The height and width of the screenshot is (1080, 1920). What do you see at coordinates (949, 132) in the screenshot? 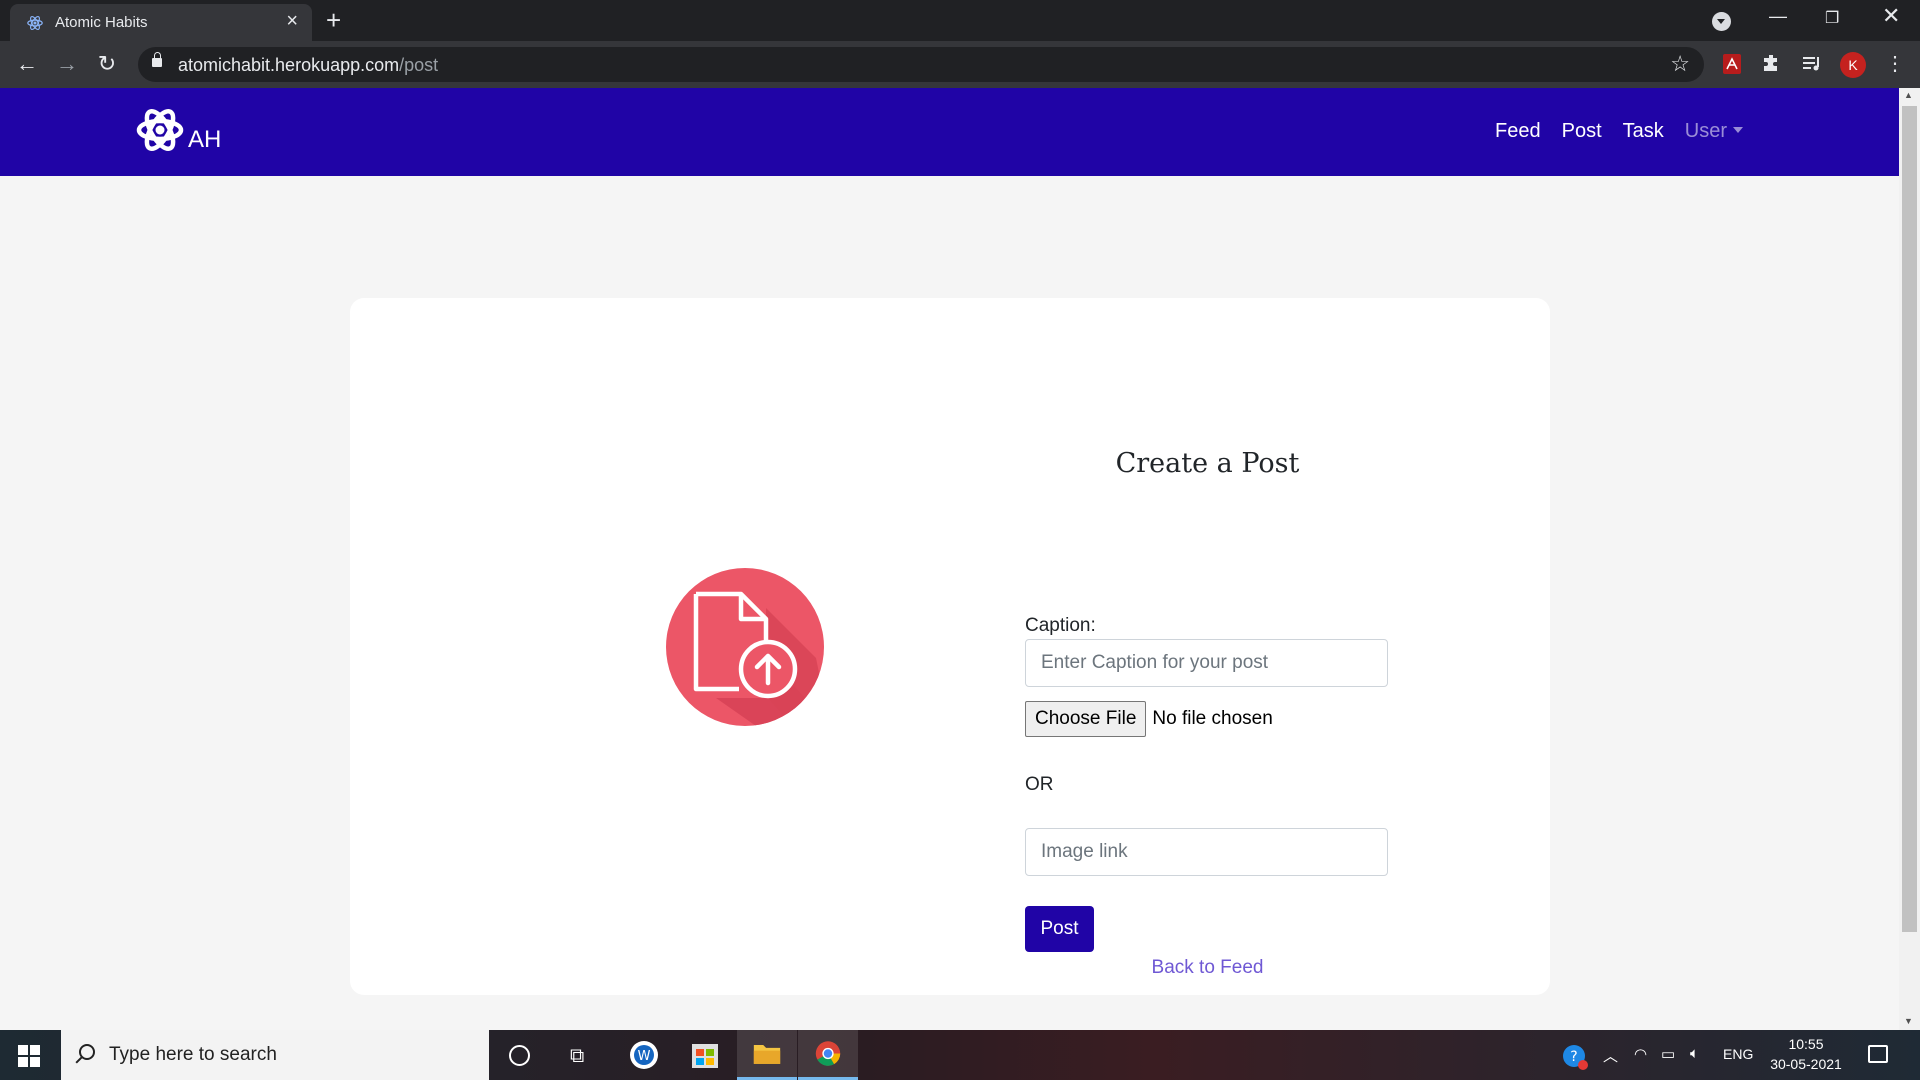
I see `site-navbar: AH Feed Post Task User` at bounding box center [949, 132].